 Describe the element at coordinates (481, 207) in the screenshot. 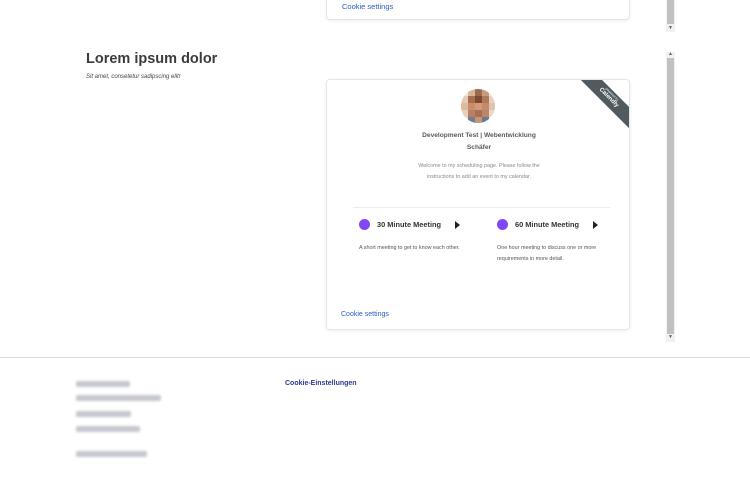

I see `divider` at that location.